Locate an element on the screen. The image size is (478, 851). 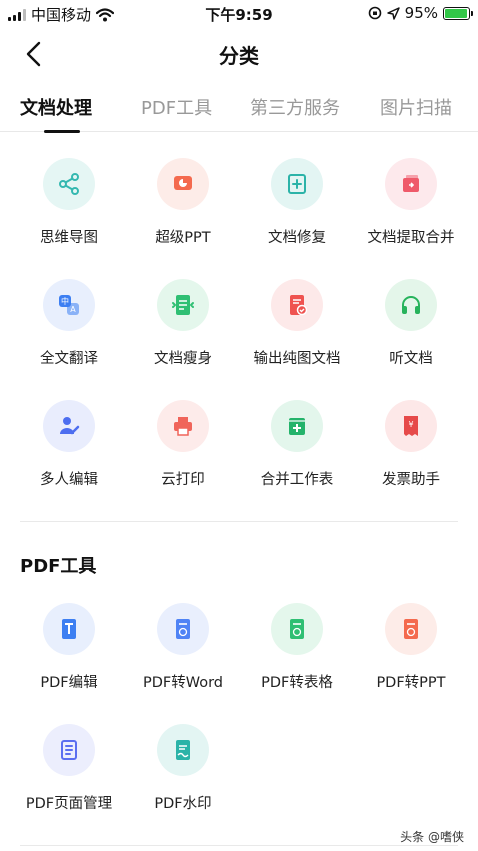
tool-label: 发票助手 is located at coordinates (411, 480).